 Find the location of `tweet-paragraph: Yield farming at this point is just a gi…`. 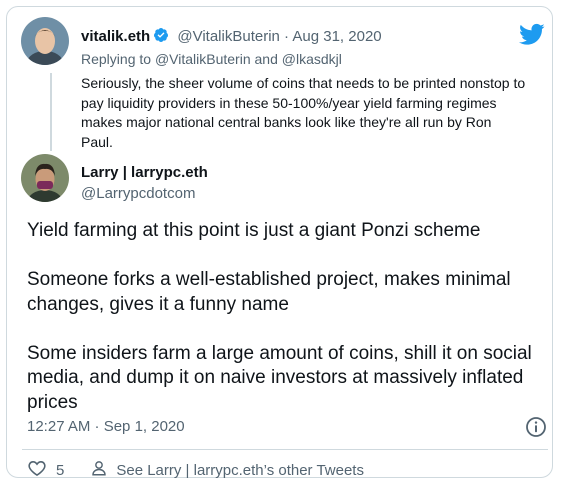

tweet-paragraph: Yield farming at this point is just a gi… is located at coordinates (254, 230).